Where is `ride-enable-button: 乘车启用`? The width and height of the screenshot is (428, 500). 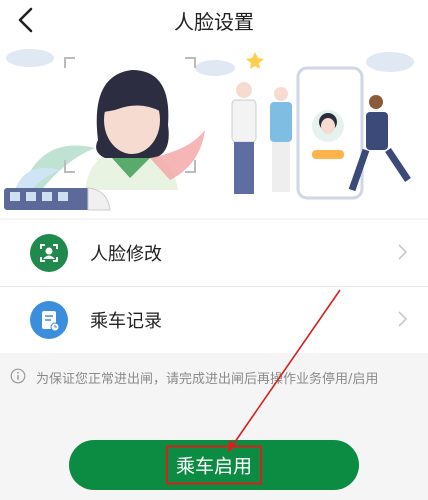
ride-enable-button: 乘车启用 is located at coordinates (214, 465).